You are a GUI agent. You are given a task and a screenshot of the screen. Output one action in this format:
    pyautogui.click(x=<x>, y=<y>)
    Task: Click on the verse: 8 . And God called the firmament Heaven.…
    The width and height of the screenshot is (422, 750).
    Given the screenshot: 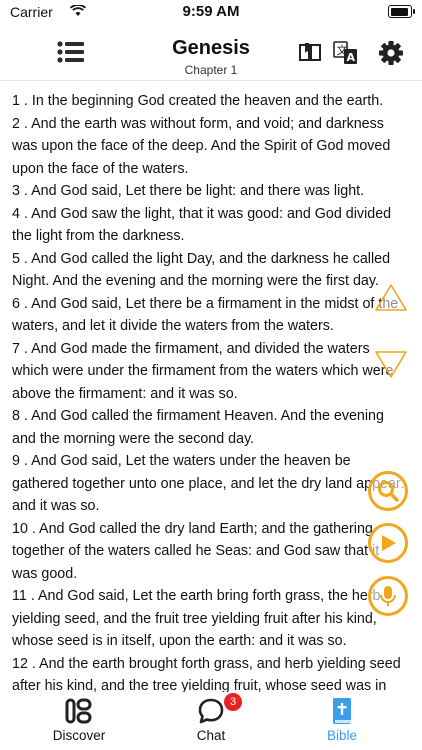 What is the action you would take?
    pyautogui.click(x=210, y=427)
    